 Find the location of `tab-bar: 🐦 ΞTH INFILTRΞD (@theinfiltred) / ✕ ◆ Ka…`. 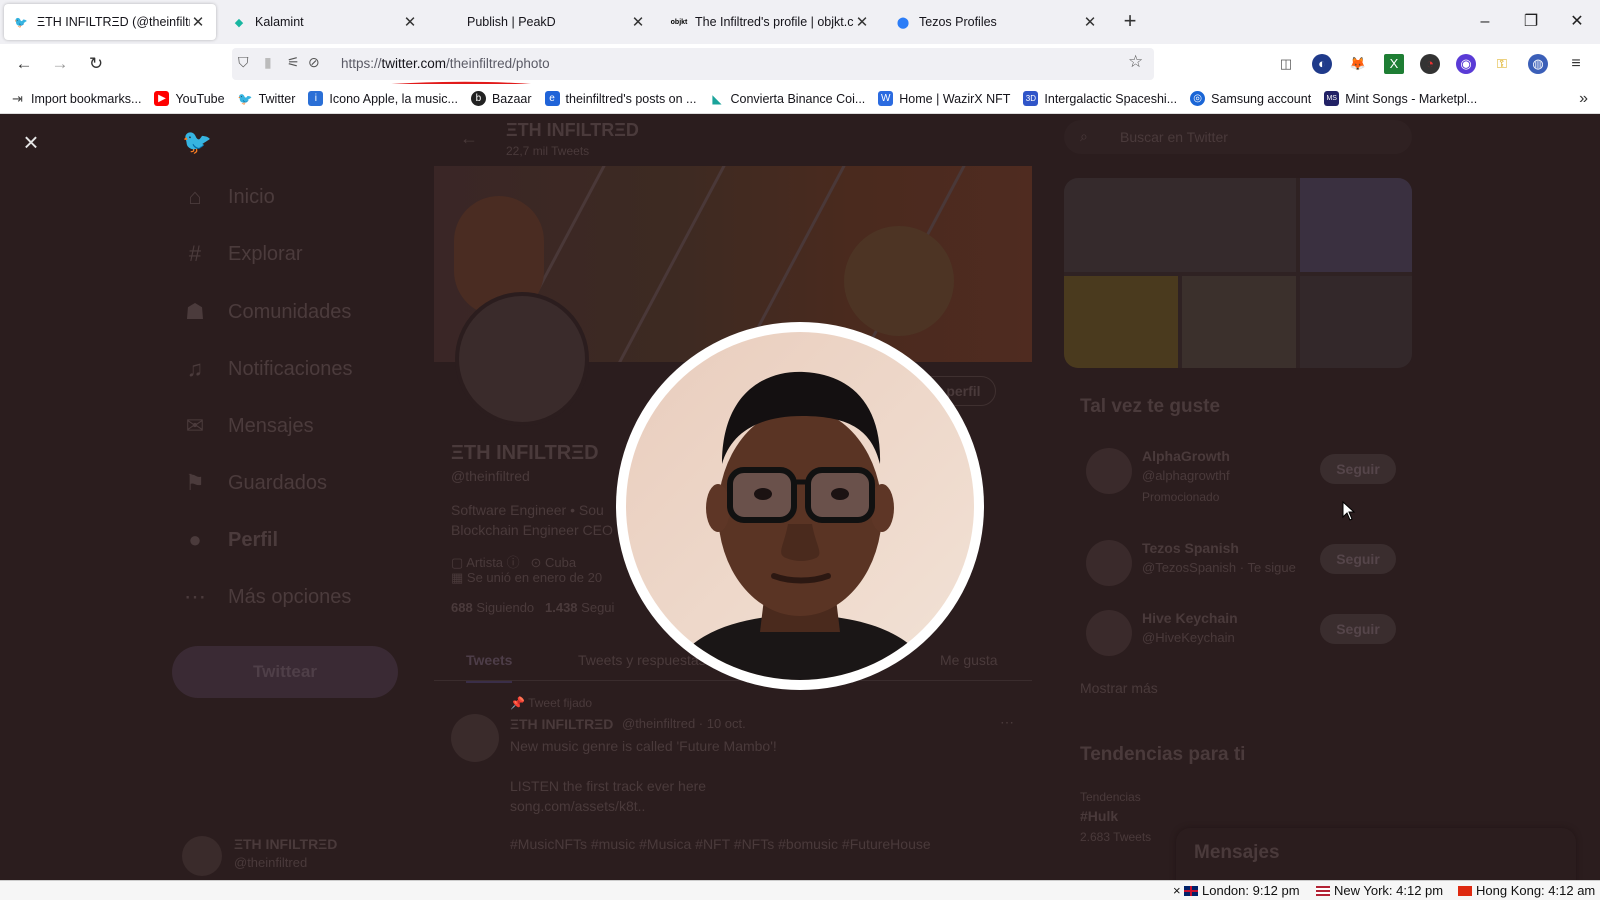

tab-bar: 🐦 ΞTH INFILTRΞD (@theinfiltred) / ✕ ◆ Ka… is located at coordinates (800, 22).